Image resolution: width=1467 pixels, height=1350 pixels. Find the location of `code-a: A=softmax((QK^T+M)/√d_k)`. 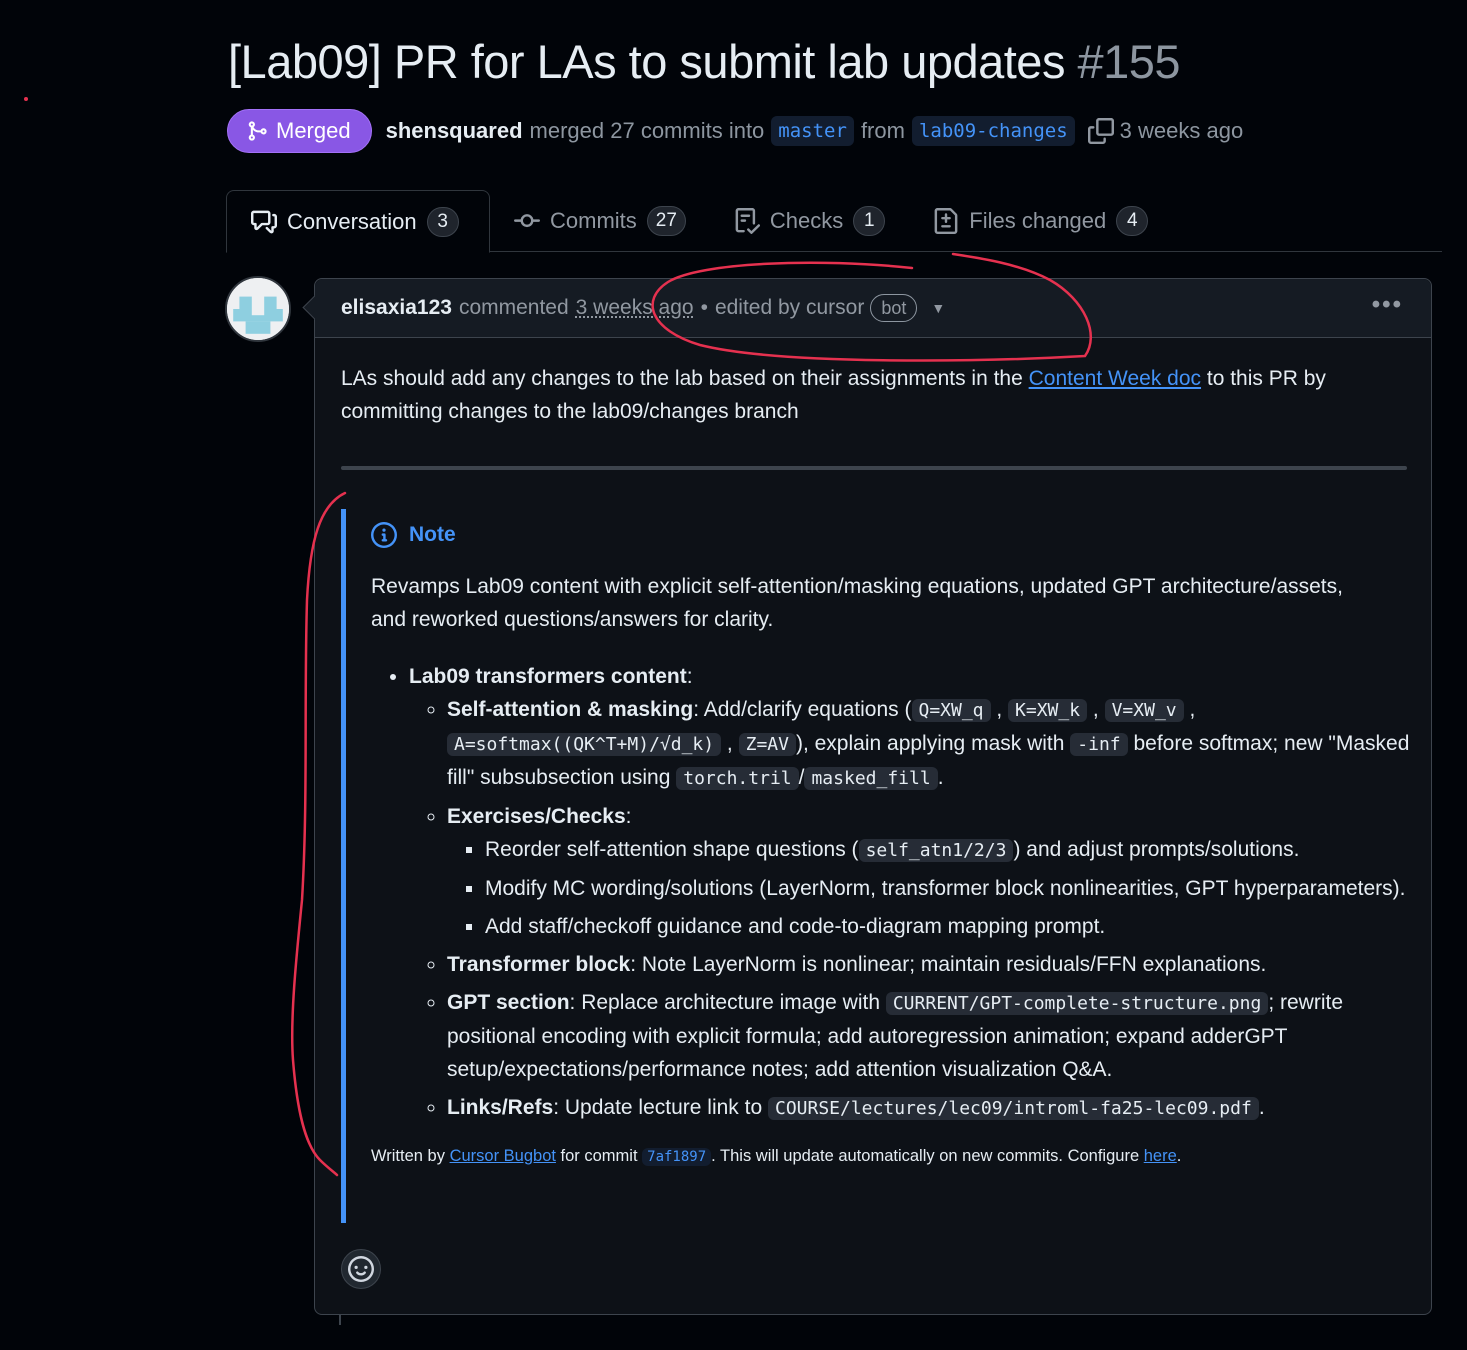

code-a: A=softmax((QK^T+M)/√d_k) is located at coordinates (584, 744).